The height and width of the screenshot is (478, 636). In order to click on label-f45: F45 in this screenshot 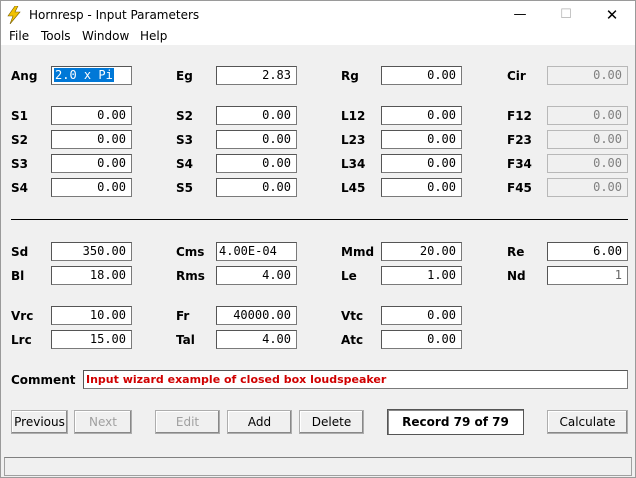, I will do `click(519, 188)`.